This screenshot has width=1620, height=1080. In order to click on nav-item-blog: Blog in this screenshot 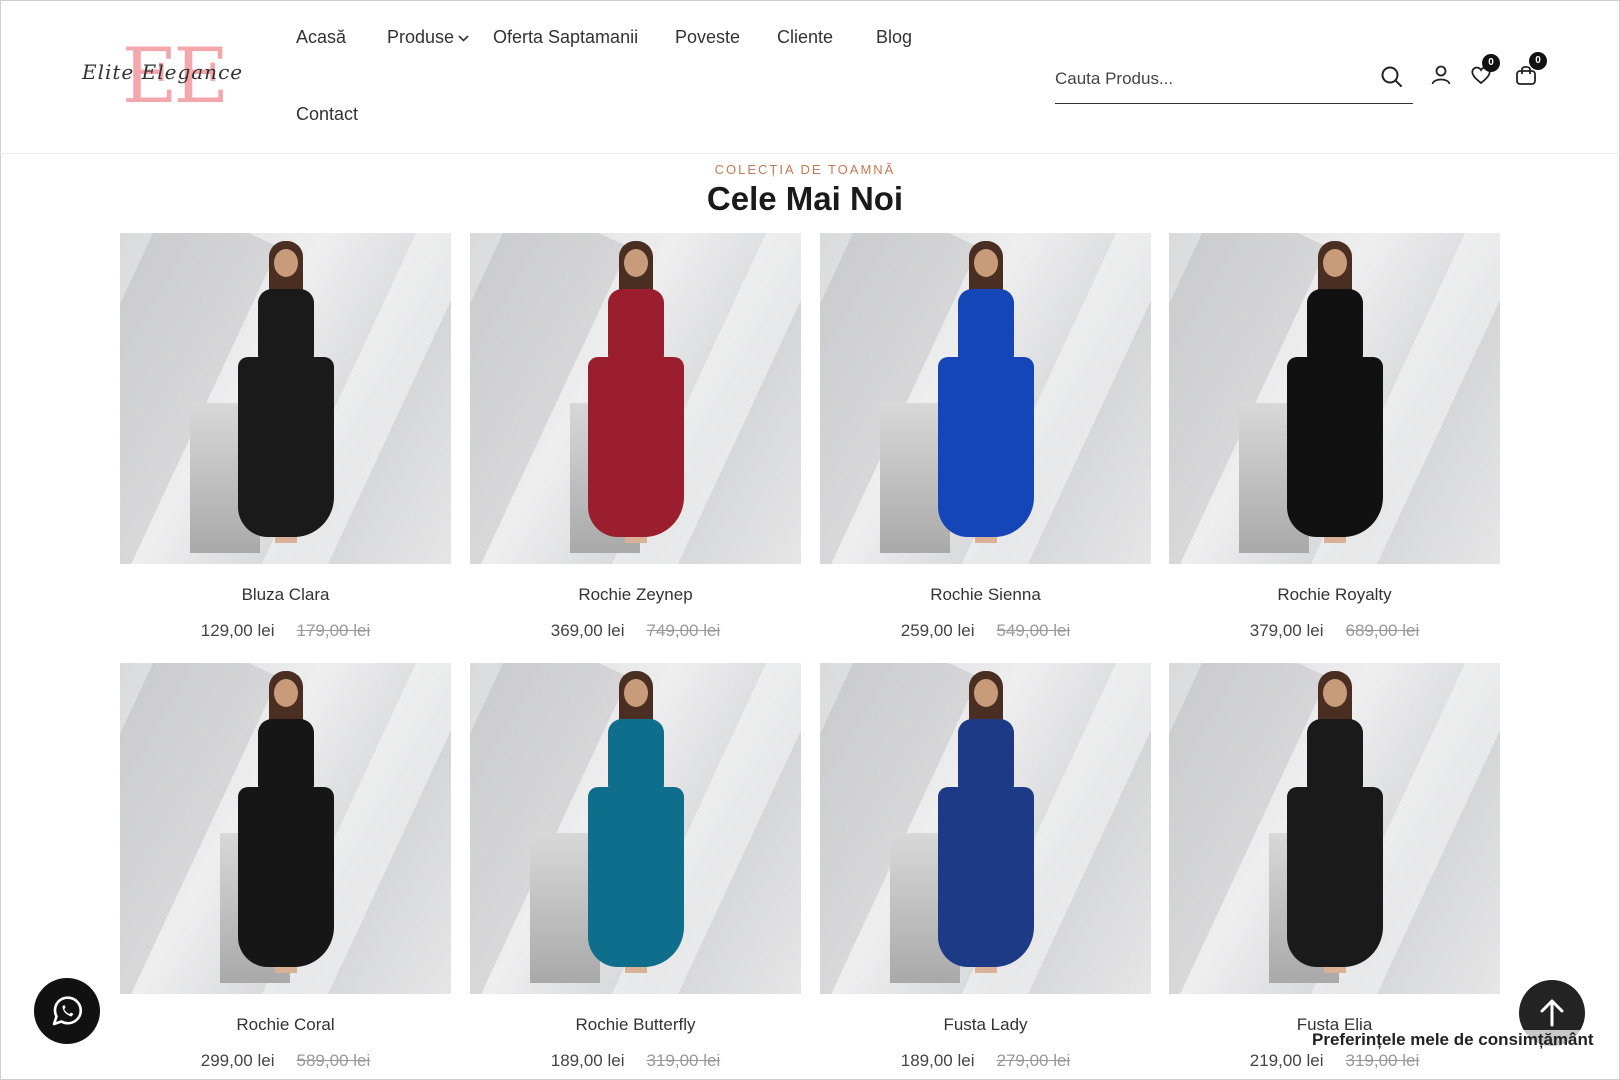, I will do `click(894, 37)`.